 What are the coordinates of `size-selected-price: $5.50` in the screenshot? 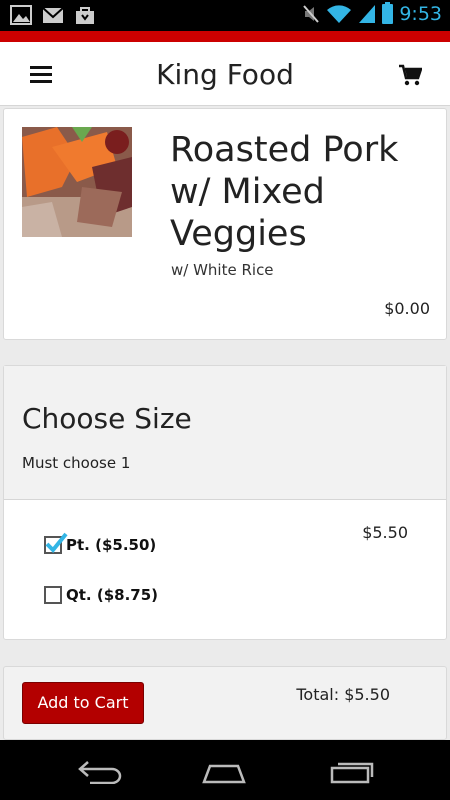 It's located at (385, 532).